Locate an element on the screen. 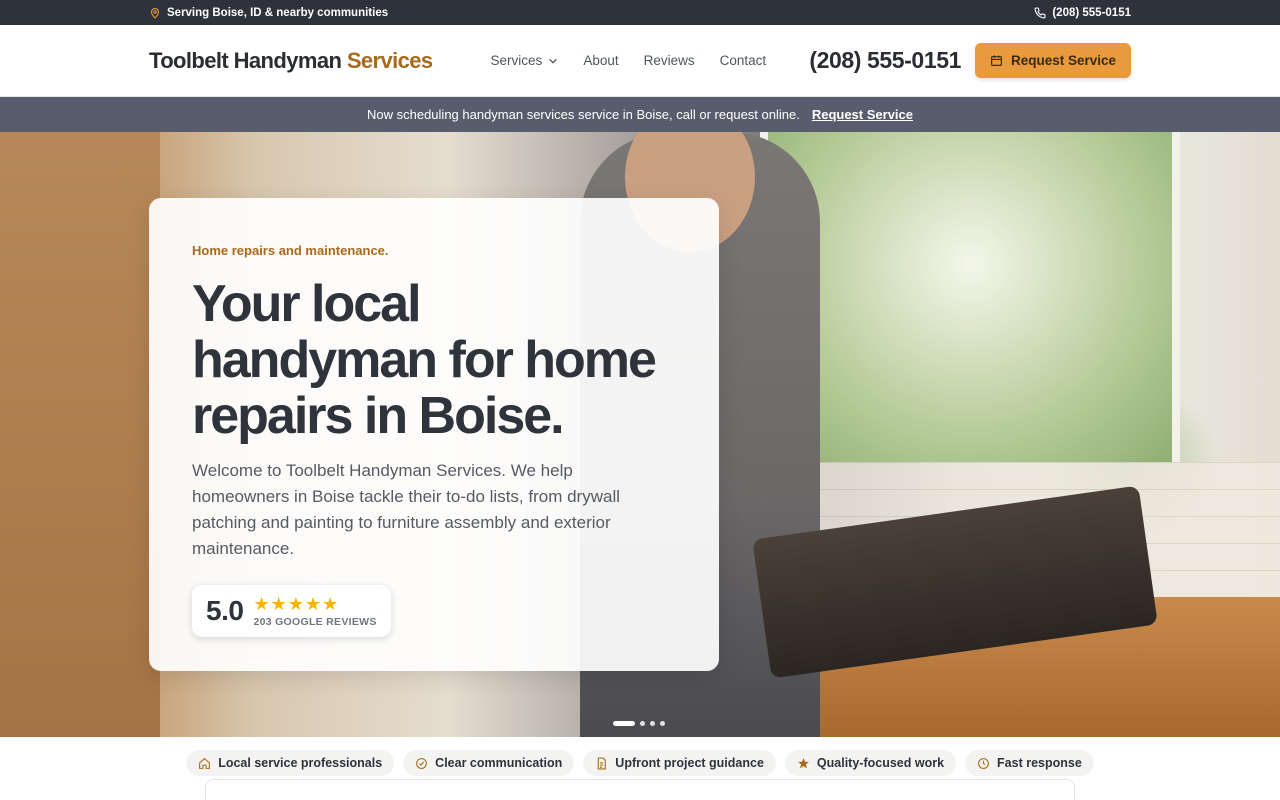 The image size is (1280, 800). nav-reviews-label: Reviews is located at coordinates (669, 60).